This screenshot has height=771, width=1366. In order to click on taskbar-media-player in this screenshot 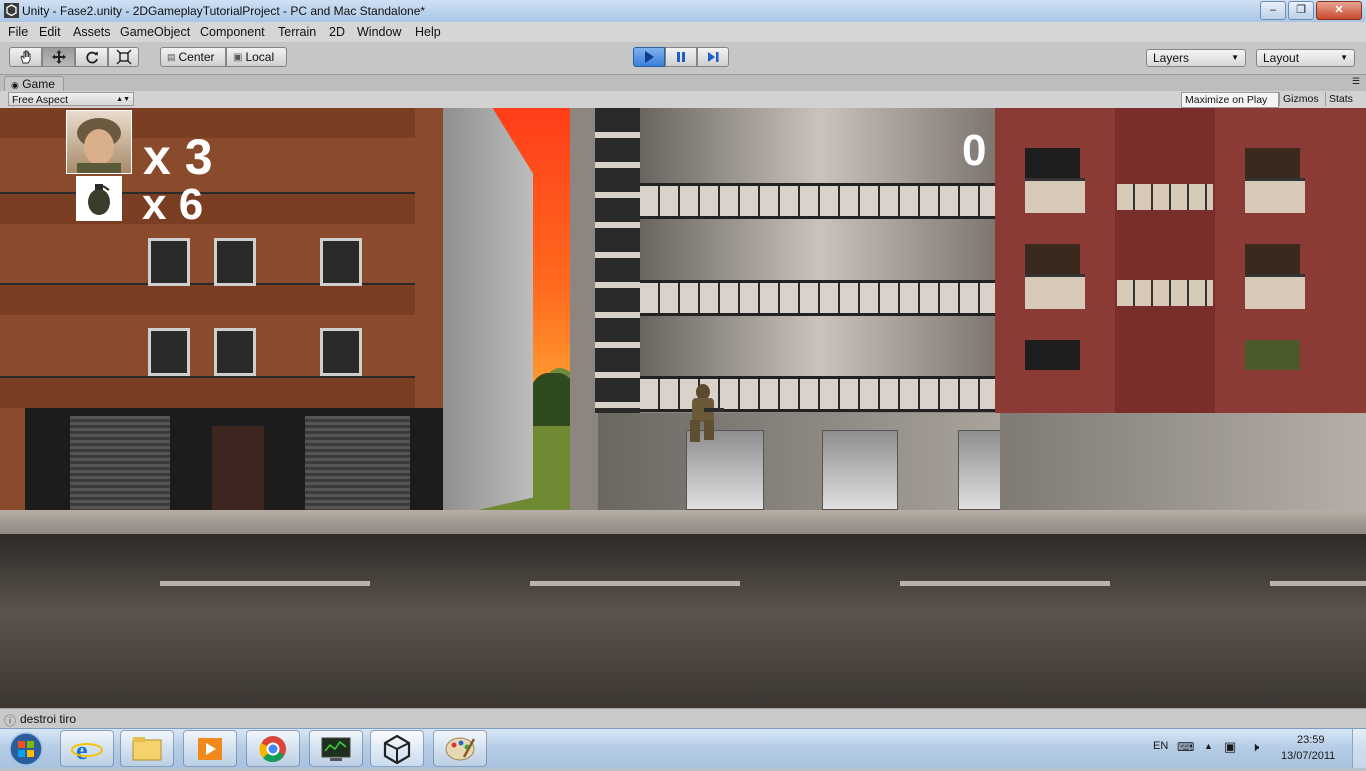, I will do `click(210, 748)`.